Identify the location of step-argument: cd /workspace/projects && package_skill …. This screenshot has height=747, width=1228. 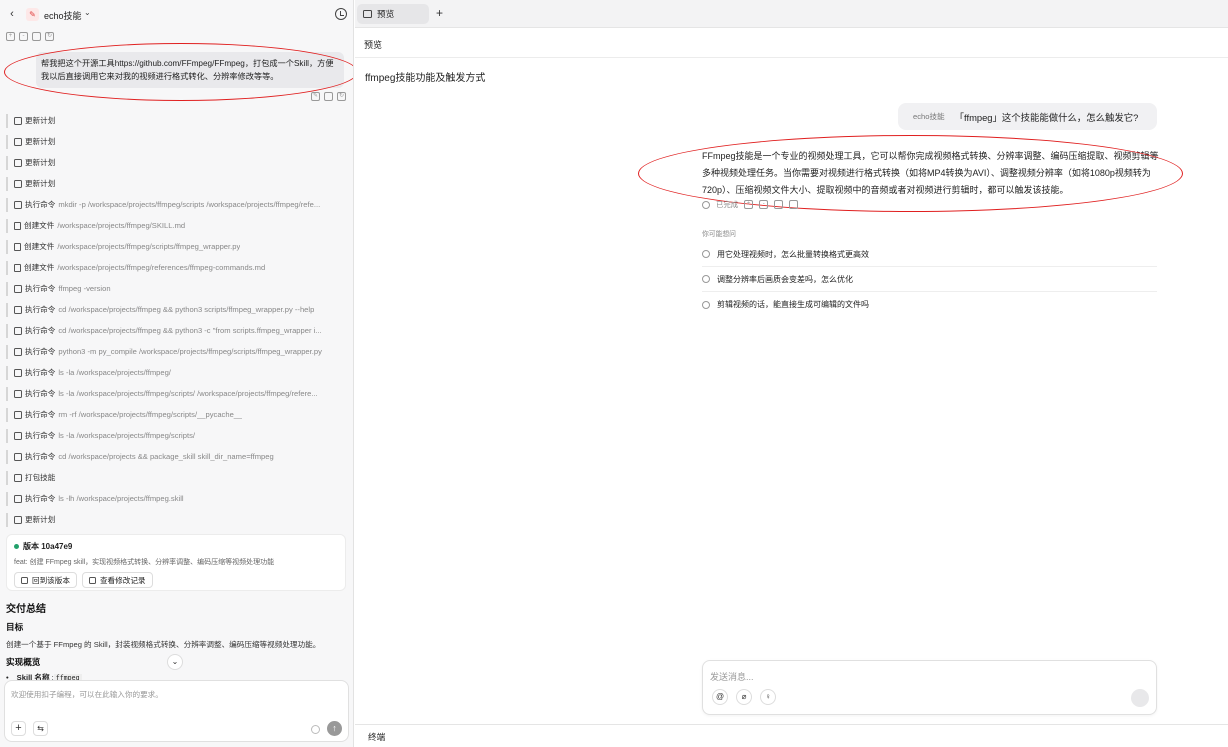
(166, 456).